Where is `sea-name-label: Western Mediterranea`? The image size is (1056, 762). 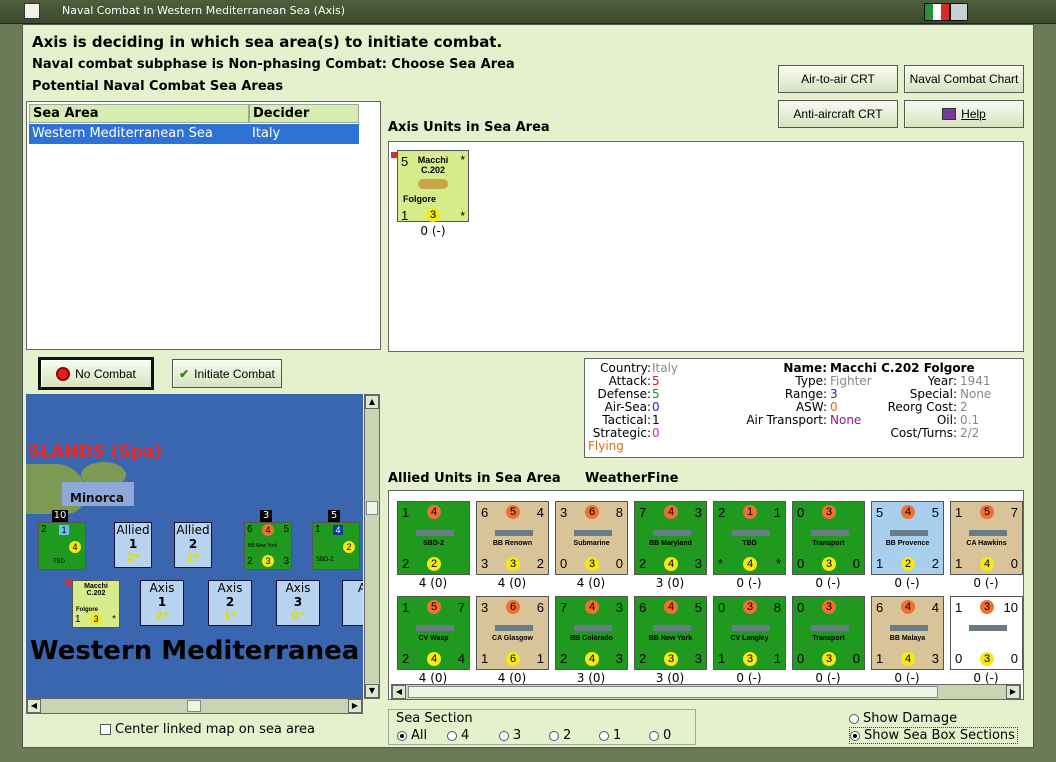 sea-name-label: Western Mediterranea is located at coordinates (195, 651).